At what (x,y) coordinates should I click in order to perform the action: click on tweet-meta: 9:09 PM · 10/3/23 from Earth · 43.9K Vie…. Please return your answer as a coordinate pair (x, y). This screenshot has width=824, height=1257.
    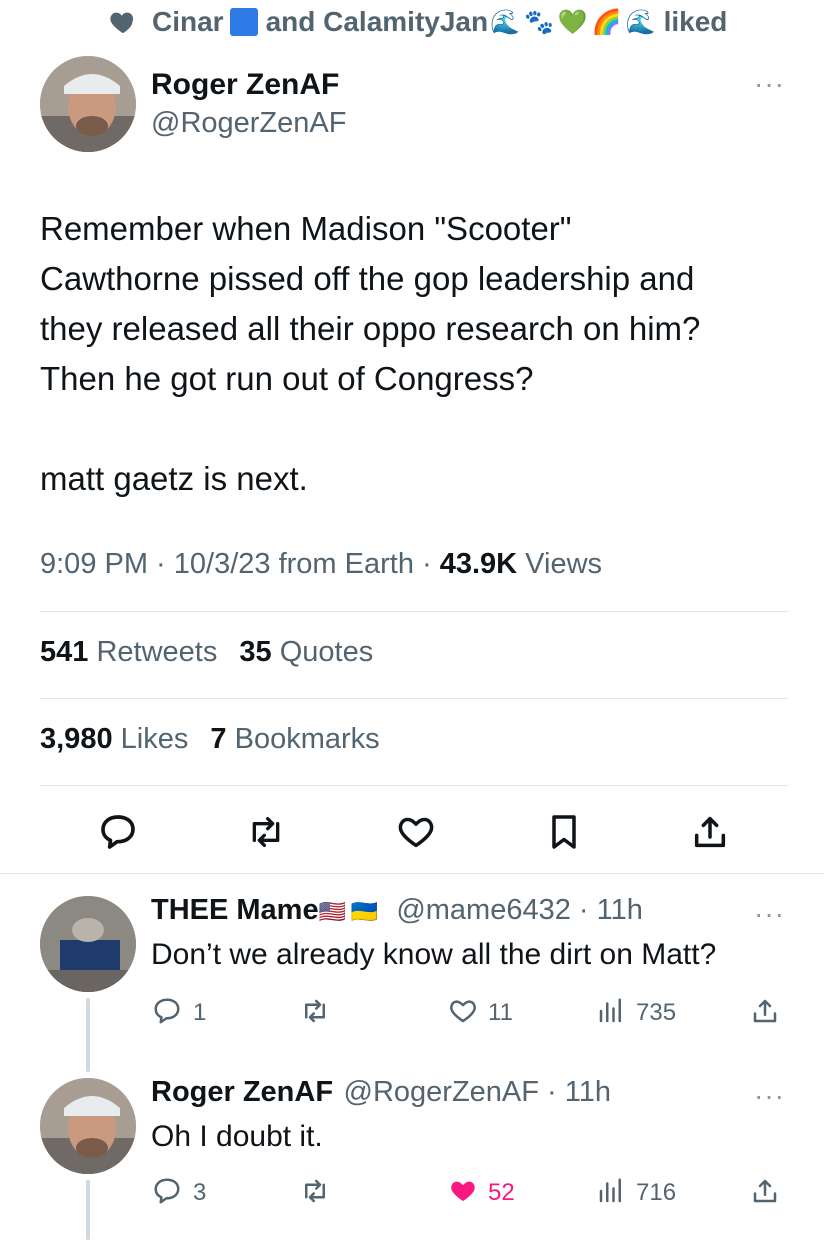
    Looking at the image, I should click on (321, 564).